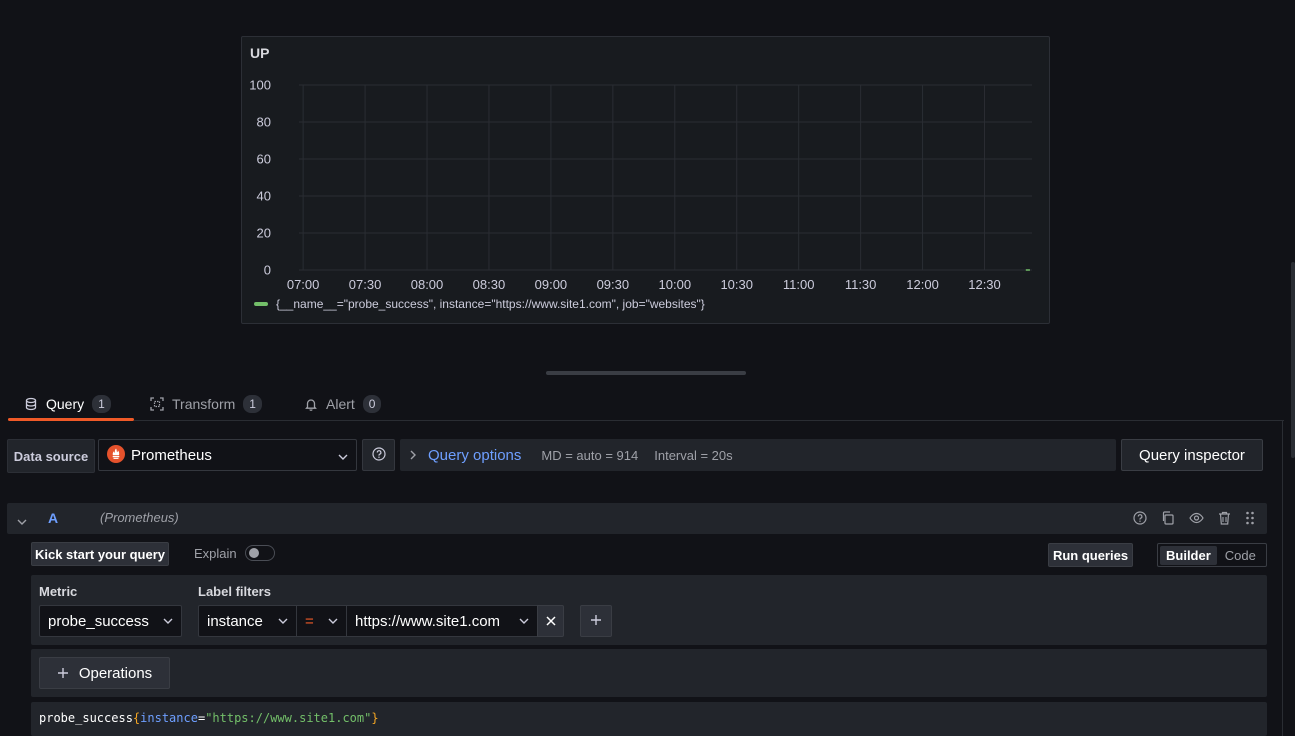 The image size is (1295, 736). What do you see at coordinates (51, 456) in the screenshot?
I see `datasource-label: Data source` at bounding box center [51, 456].